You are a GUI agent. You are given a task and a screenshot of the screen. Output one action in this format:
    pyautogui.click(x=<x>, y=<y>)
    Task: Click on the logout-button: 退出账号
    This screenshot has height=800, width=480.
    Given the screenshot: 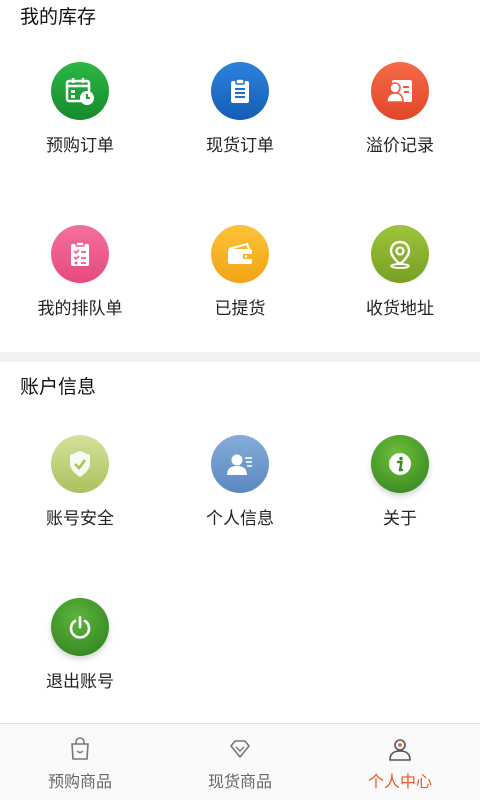 What is the action you would take?
    pyautogui.click(x=80, y=645)
    